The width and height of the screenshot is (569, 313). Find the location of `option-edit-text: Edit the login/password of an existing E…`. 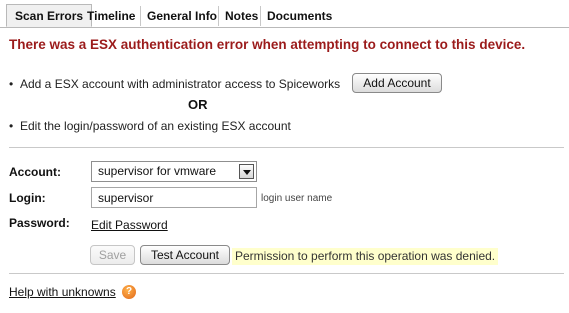

option-edit-text: Edit the login/password of an existing E… is located at coordinates (155, 126).